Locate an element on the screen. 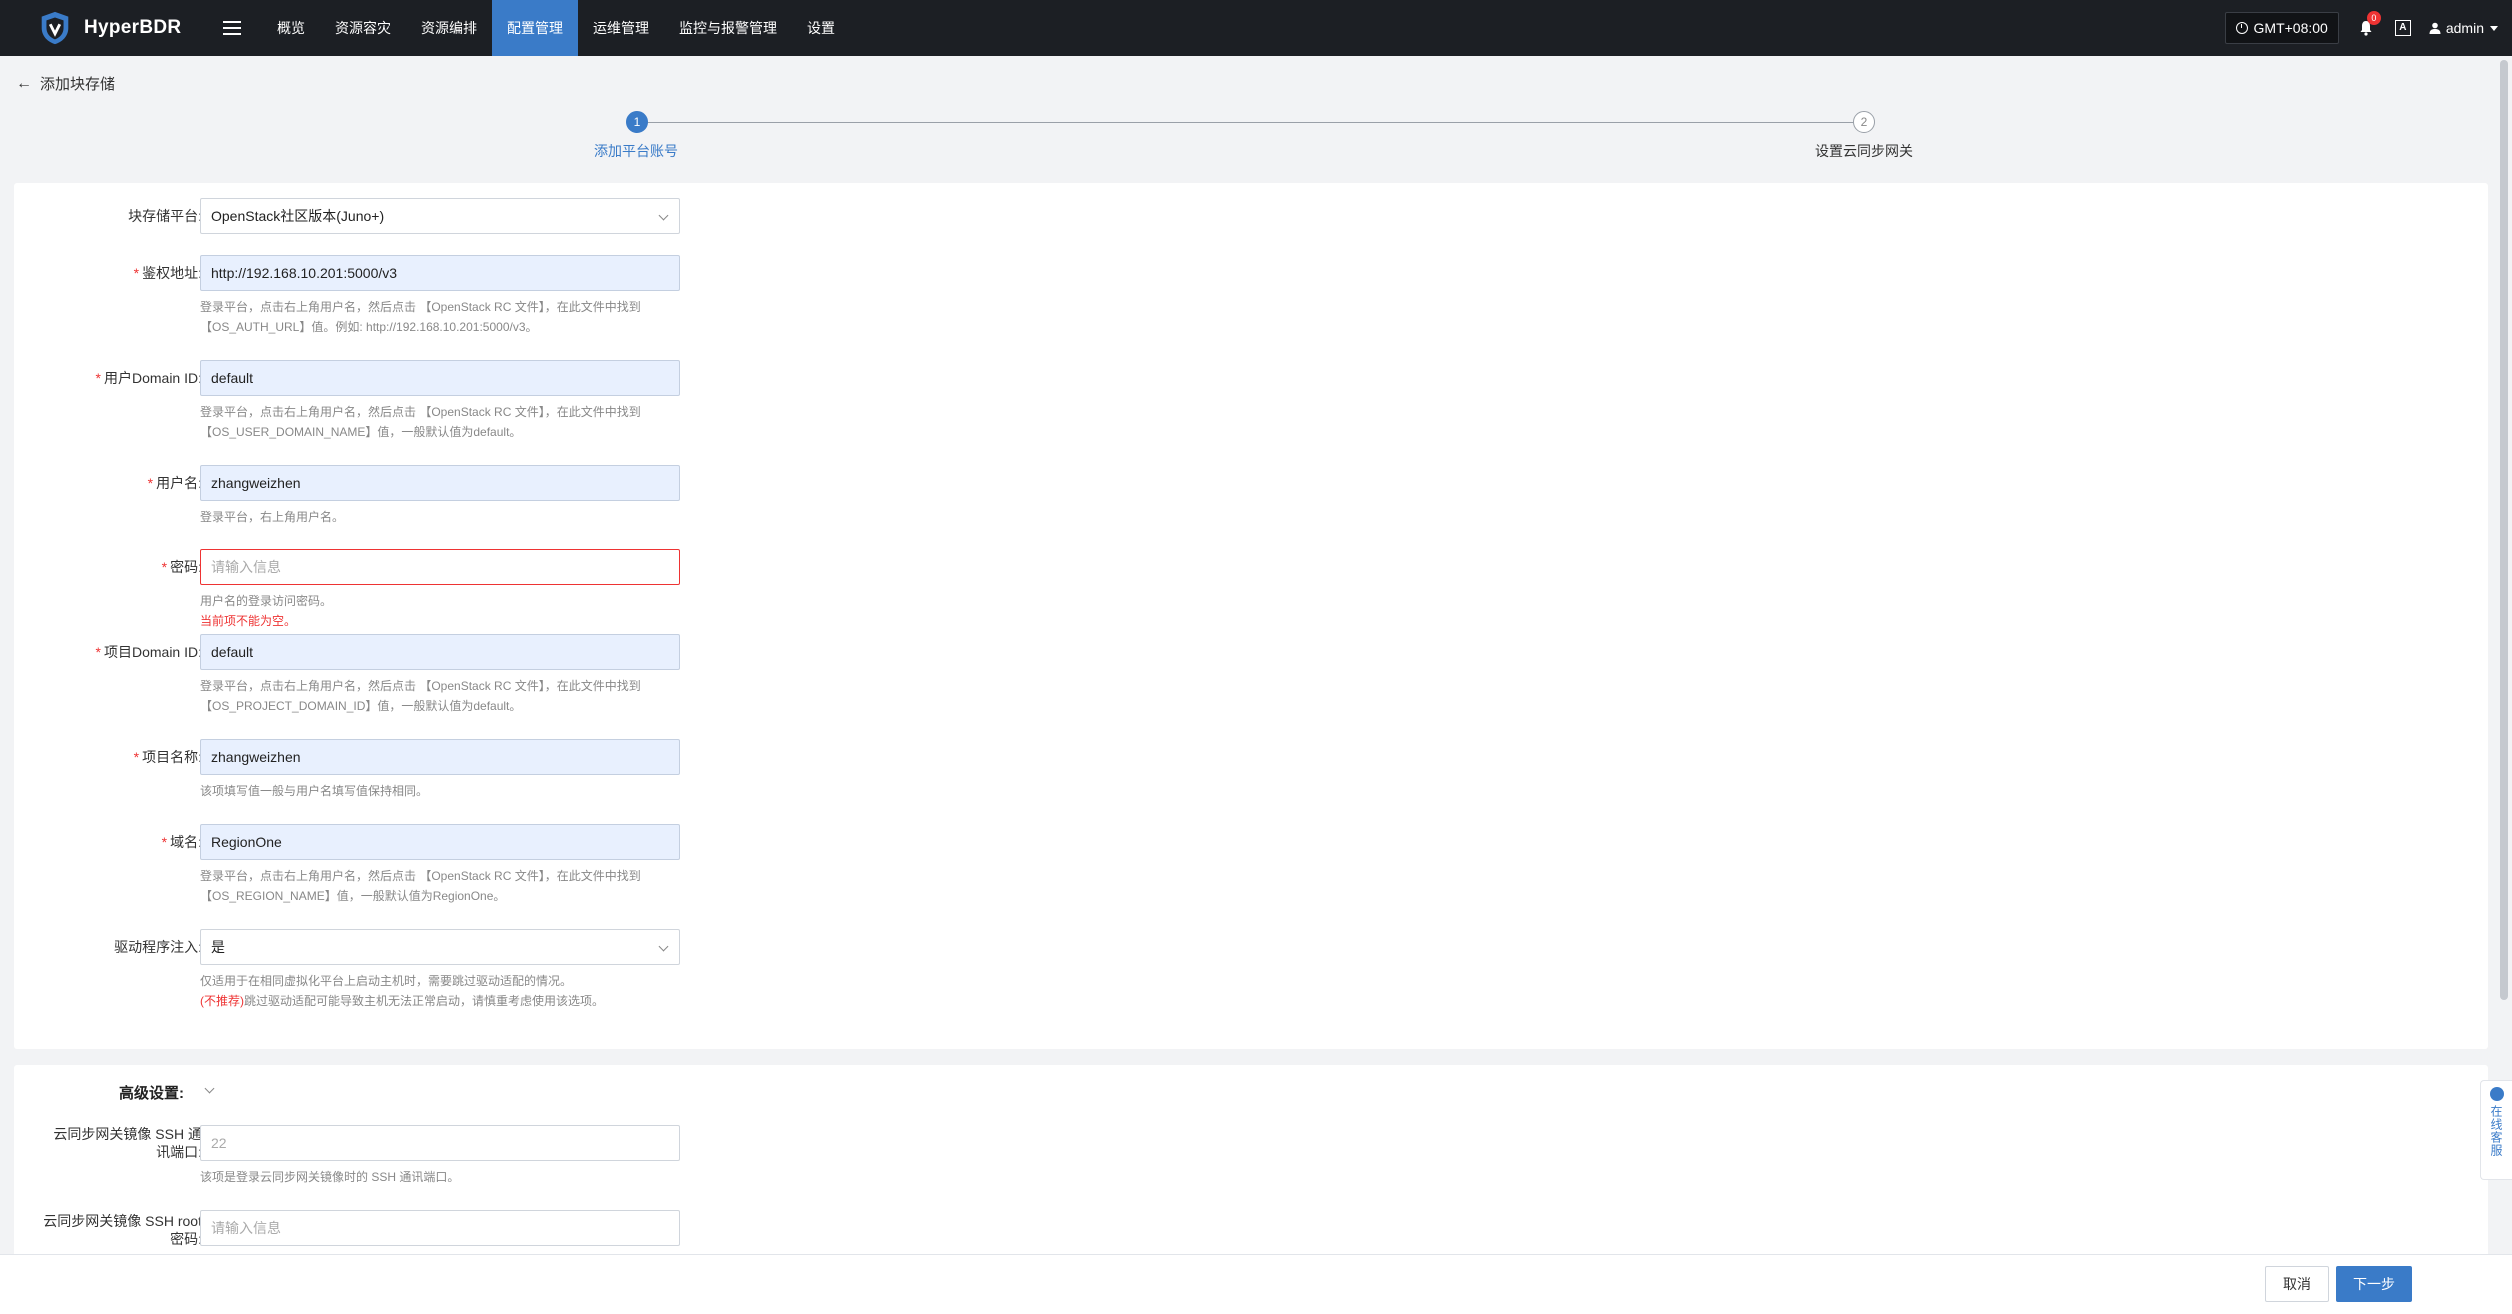  next-step-button: 下一步 is located at coordinates (2374, 1284).